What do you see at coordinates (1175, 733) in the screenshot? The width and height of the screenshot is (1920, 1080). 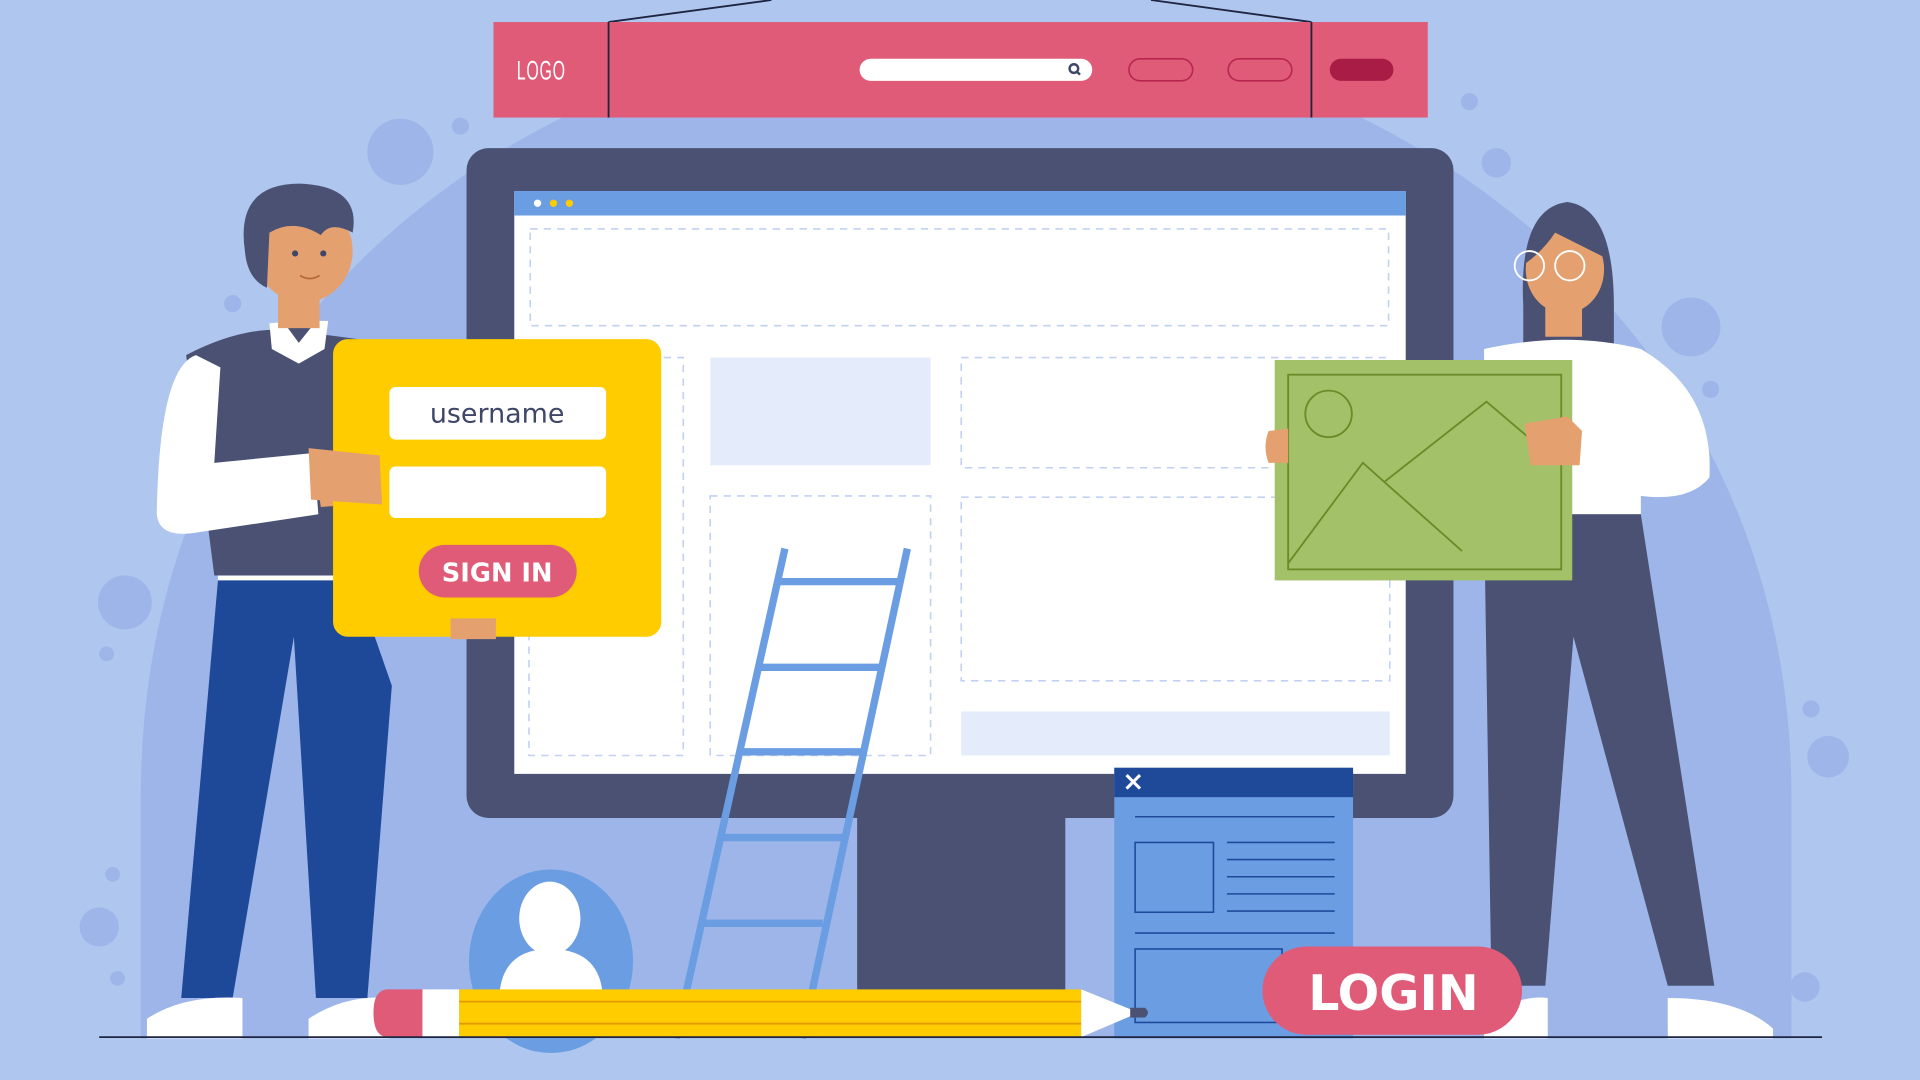 I see `placeholder-footer-bar` at bounding box center [1175, 733].